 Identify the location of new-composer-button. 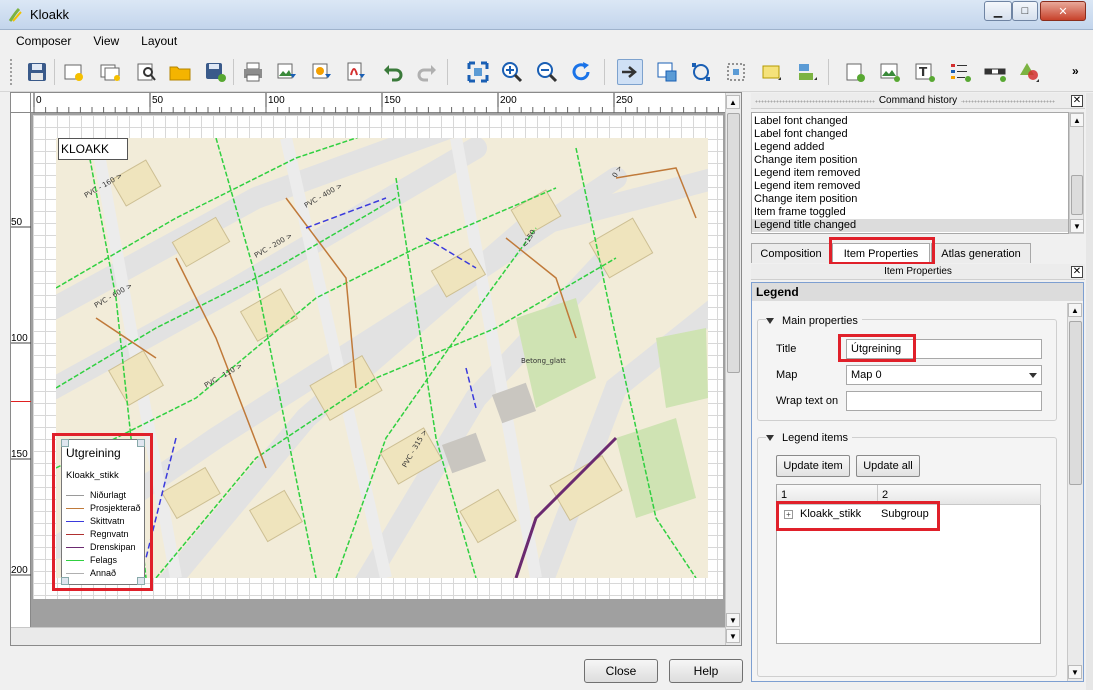
(73, 72).